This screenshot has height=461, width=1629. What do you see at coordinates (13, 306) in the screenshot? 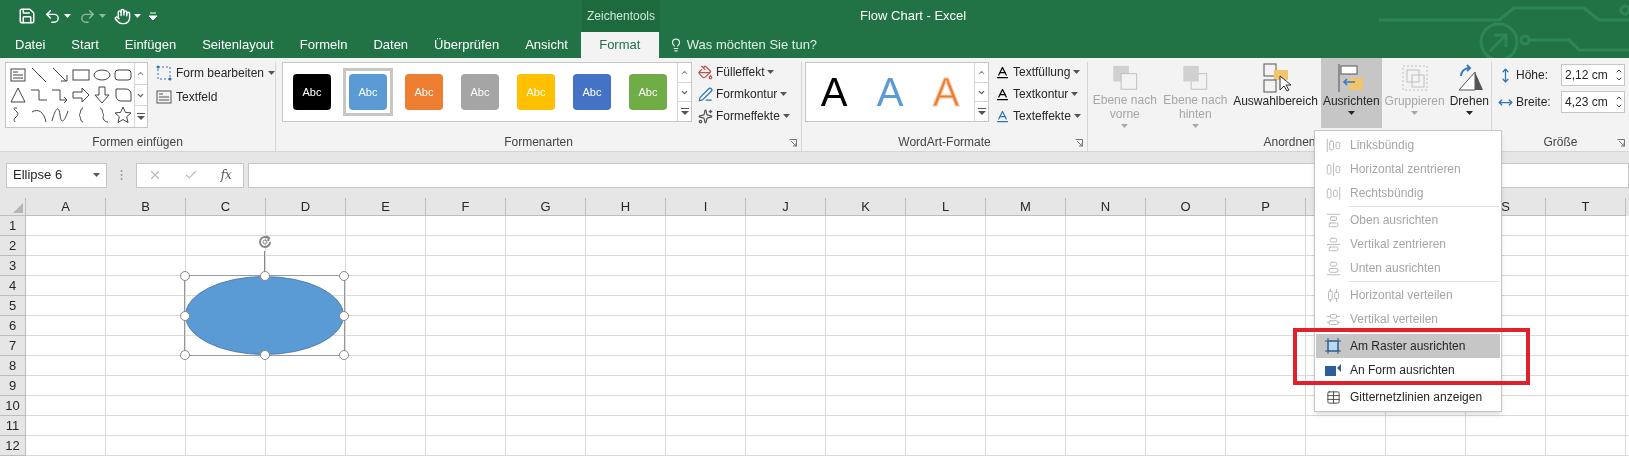
I see `row-header: 5` at bounding box center [13, 306].